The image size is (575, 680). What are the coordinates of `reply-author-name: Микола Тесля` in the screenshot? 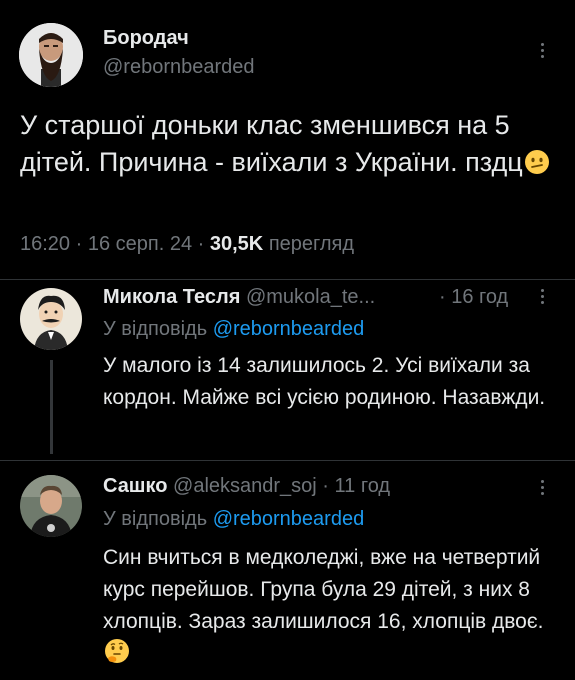 It's located at (171, 297).